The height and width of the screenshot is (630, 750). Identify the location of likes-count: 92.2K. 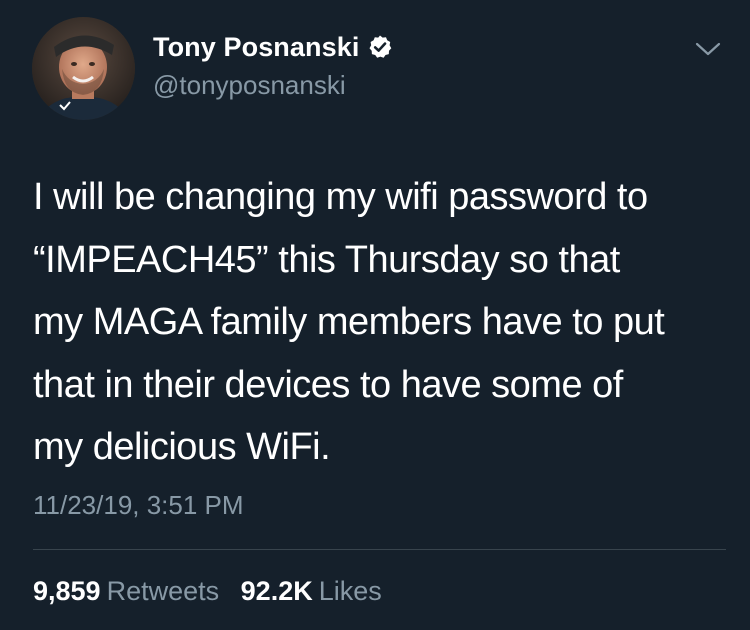
(276, 591).